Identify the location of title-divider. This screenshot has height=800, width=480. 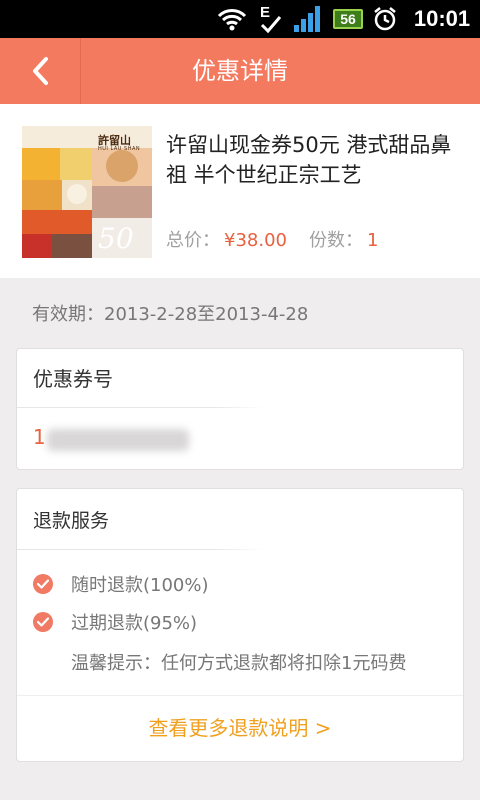
(80, 71).